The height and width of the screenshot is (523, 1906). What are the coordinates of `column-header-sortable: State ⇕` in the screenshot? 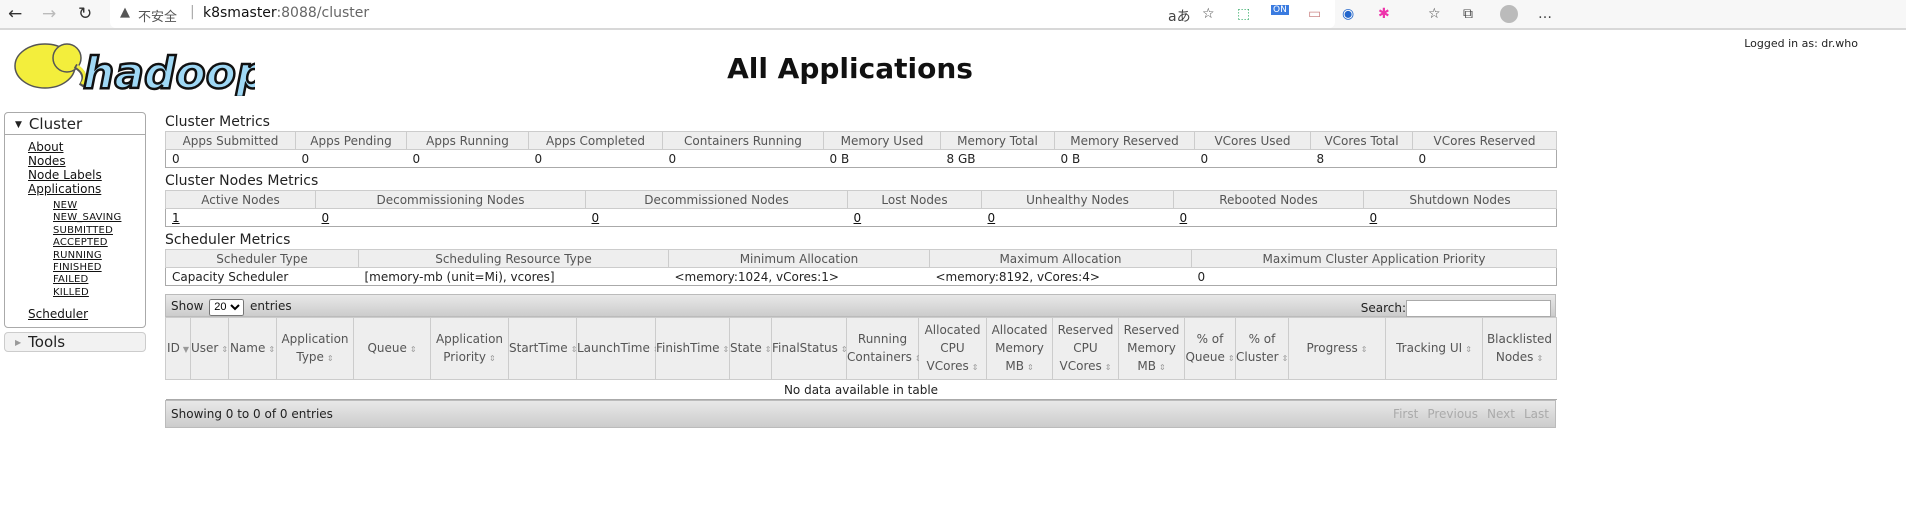 It's located at (750, 348).